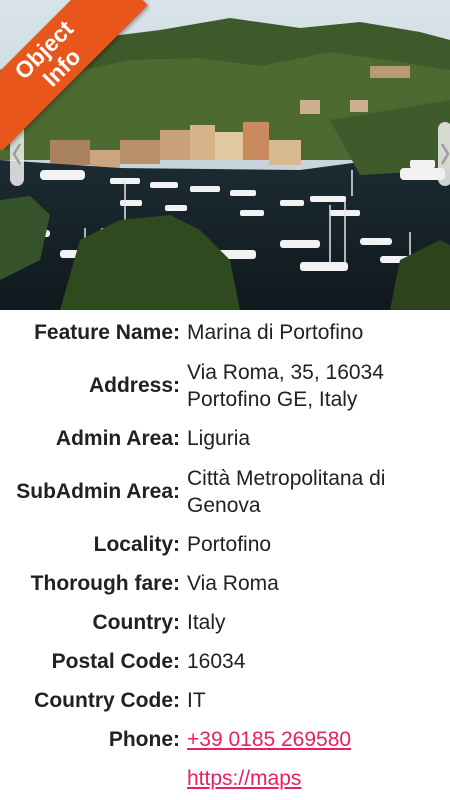 Image resolution: width=450 pixels, height=800 pixels. I want to click on row-feature-name: Feature Name: Marina di Portofino, so click(225, 332).